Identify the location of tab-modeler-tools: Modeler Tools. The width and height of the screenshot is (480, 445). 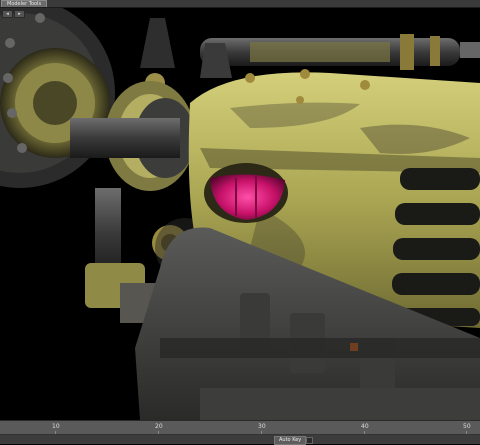
(24, 3).